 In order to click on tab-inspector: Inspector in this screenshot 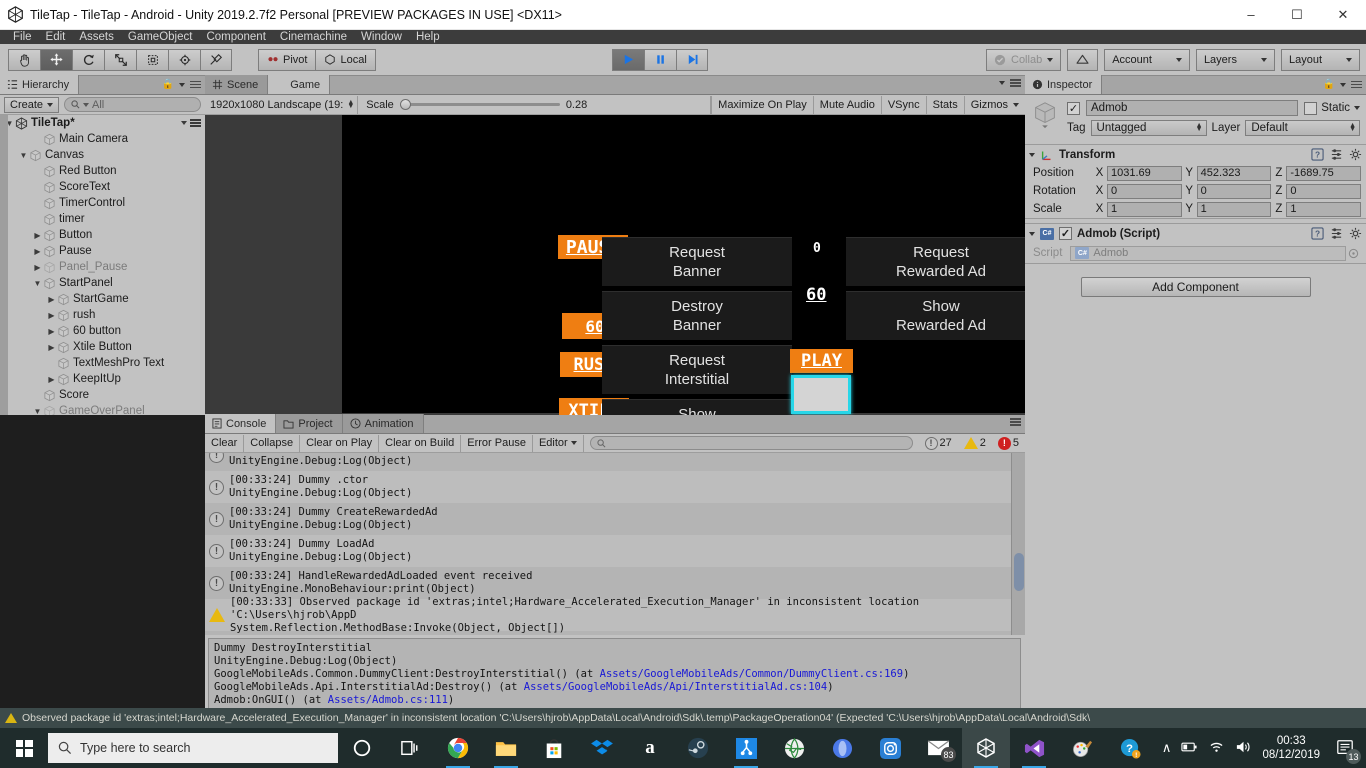, I will do `click(1064, 84)`.